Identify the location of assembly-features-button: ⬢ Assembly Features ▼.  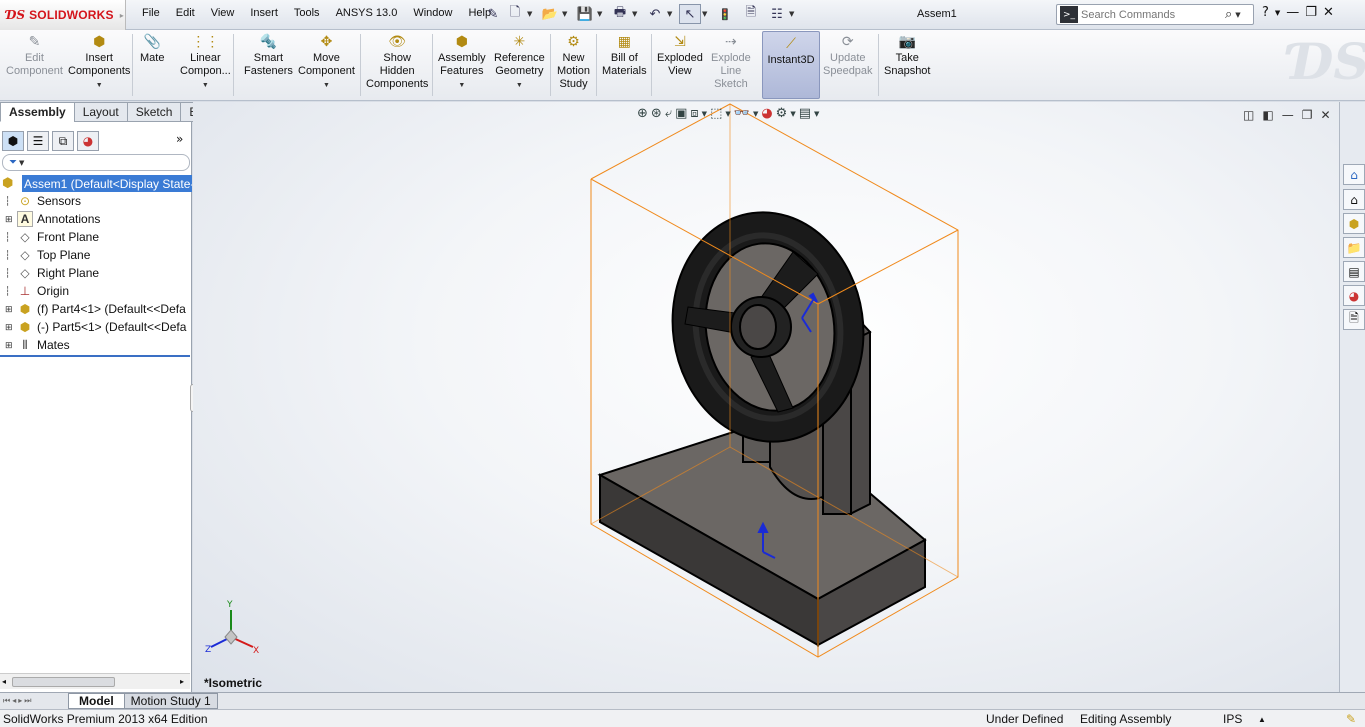
(462, 62).